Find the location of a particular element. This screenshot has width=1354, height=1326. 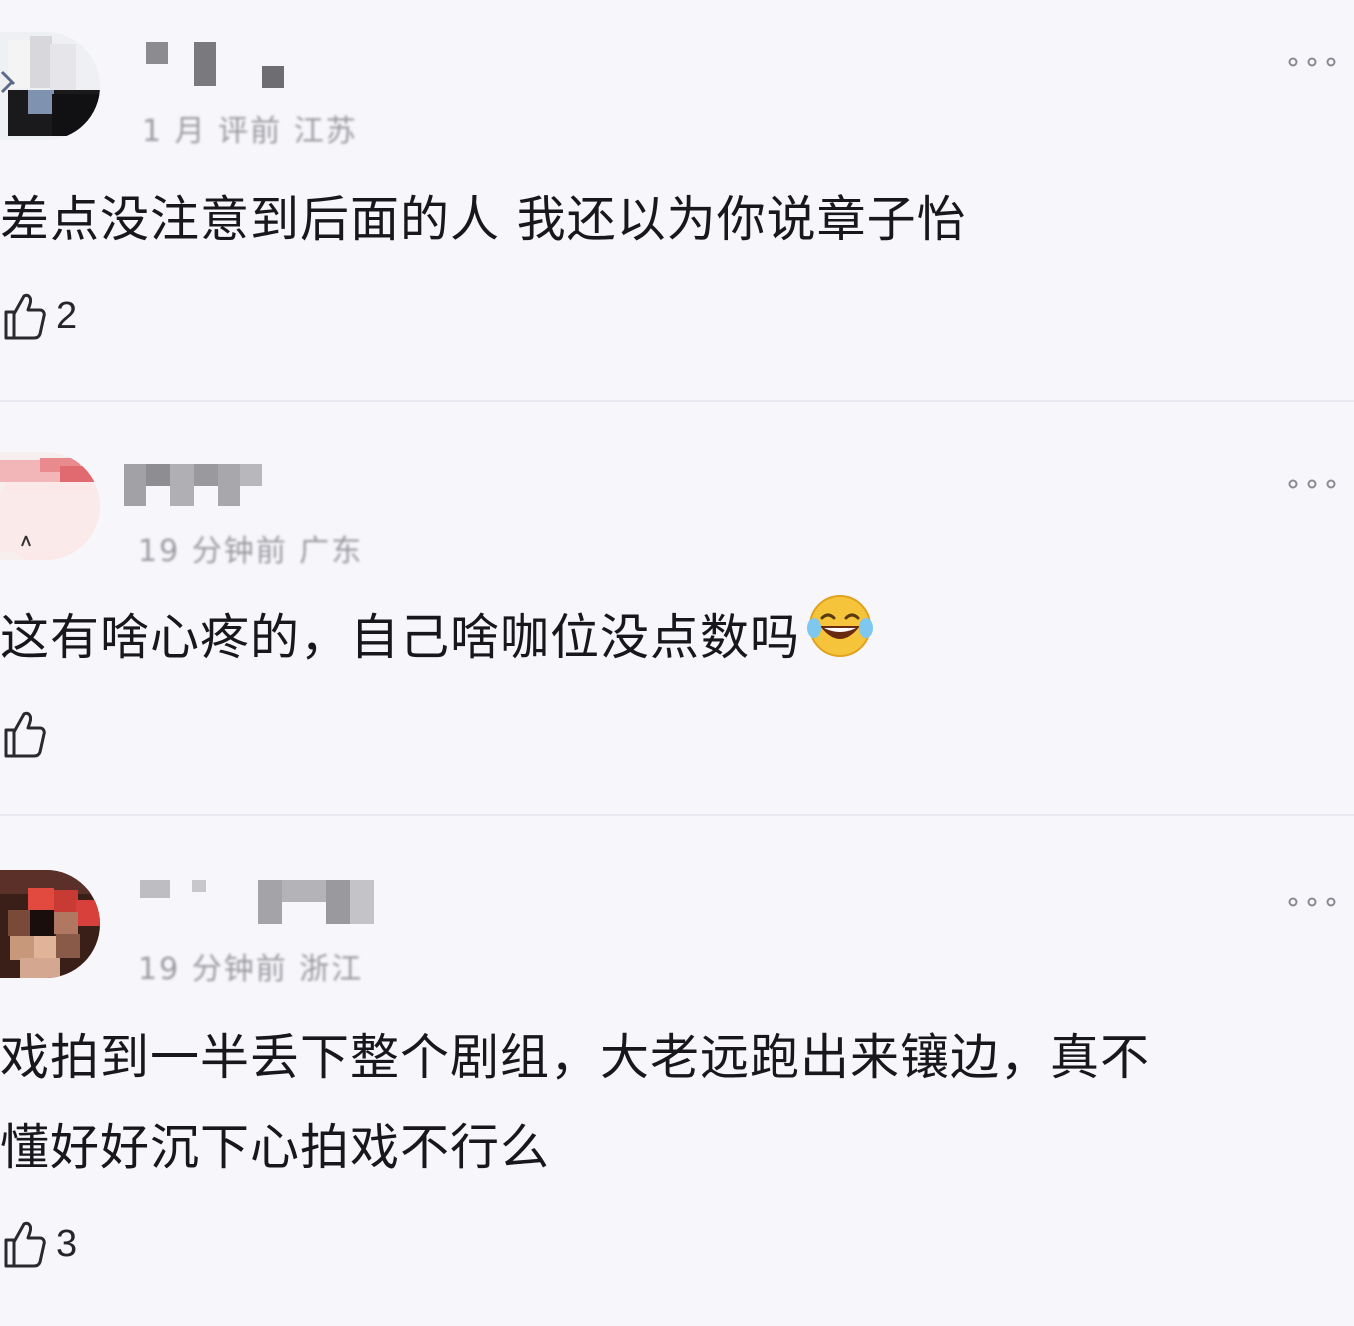

comment-text: 差点没注意到后面的人 我还以为你说章子怡 is located at coordinates (483, 219).